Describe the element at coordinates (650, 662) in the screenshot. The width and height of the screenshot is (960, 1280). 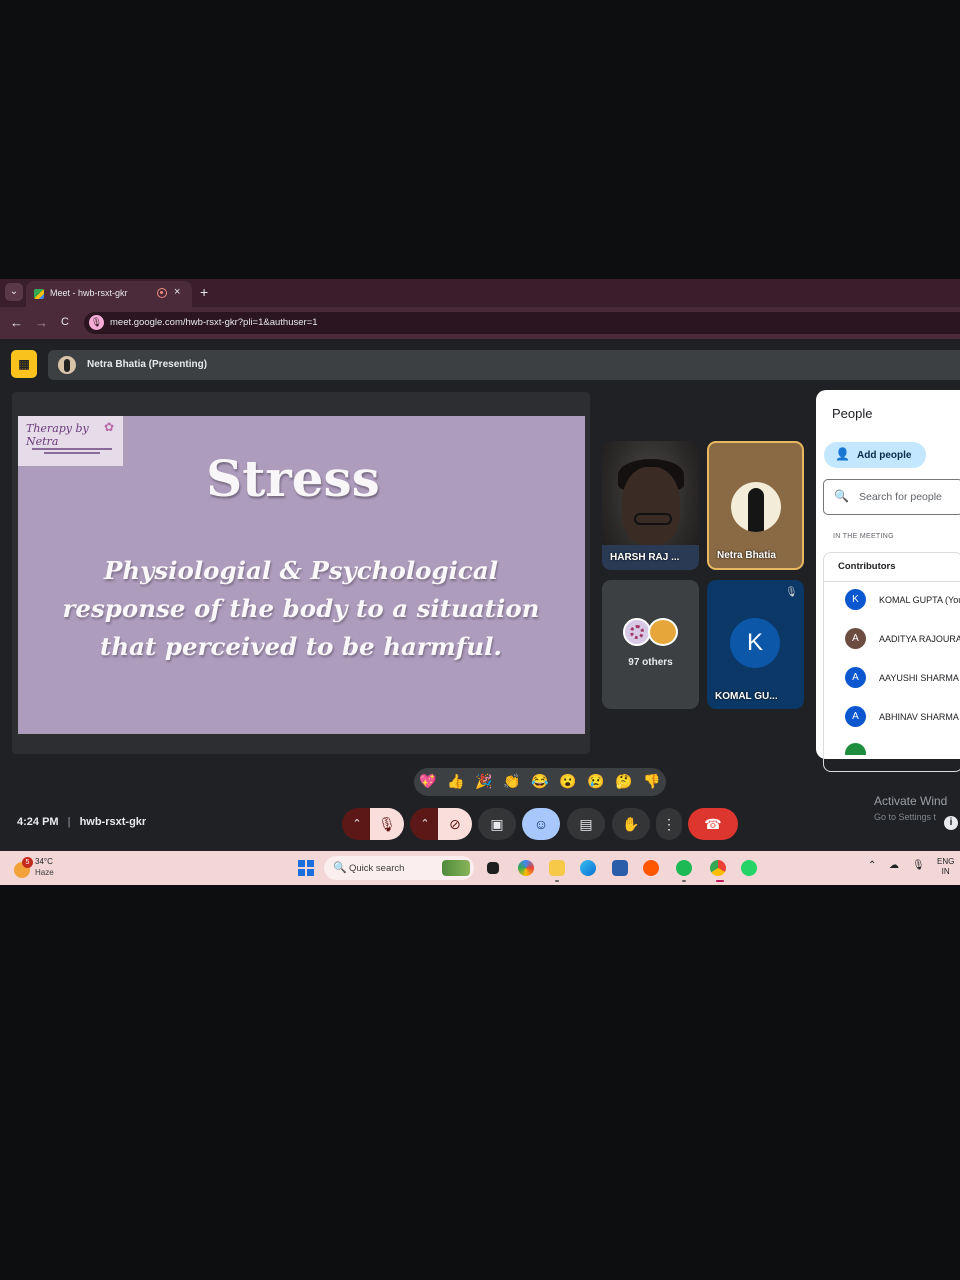
I see `others-count: 97 others` at that location.